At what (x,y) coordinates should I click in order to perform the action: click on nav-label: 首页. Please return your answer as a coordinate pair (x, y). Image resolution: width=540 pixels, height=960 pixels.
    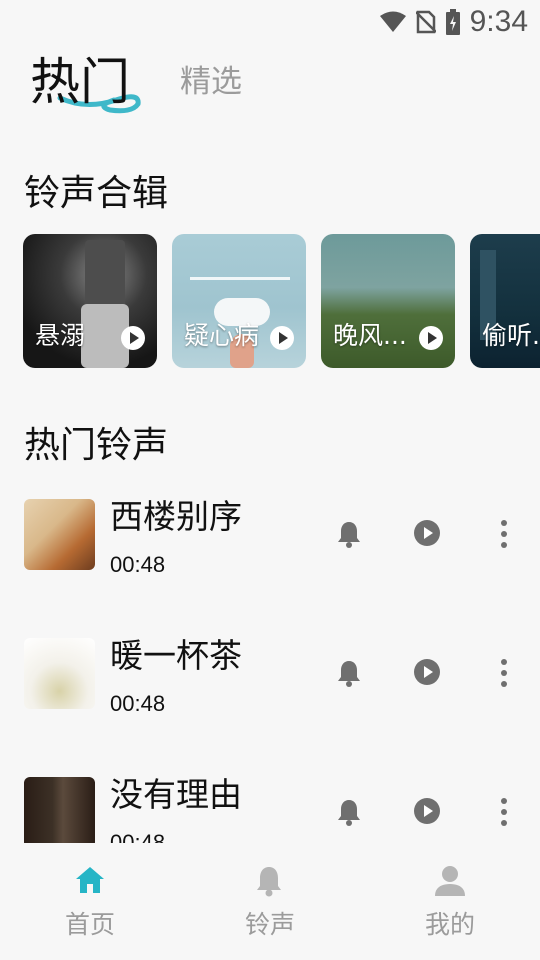
    Looking at the image, I should click on (89, 924).